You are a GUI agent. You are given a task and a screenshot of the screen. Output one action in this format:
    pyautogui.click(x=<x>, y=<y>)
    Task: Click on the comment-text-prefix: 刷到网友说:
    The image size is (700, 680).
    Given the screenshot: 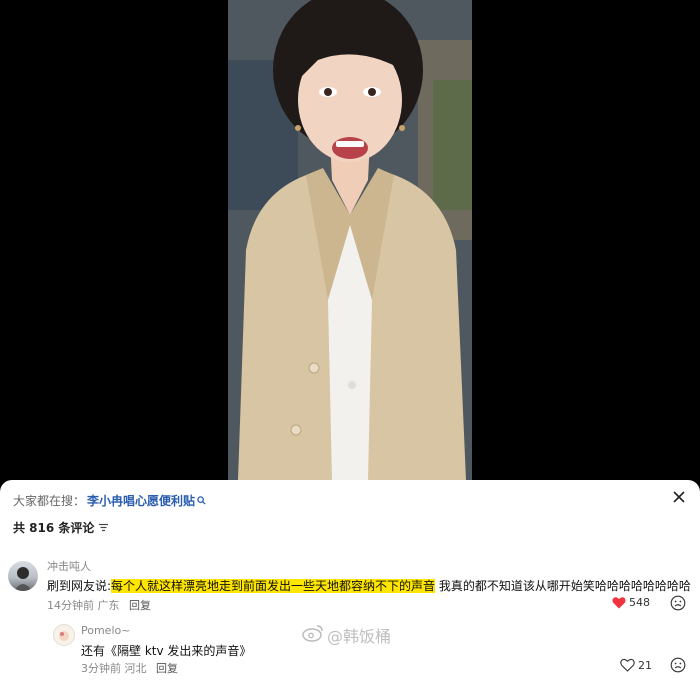 What is the action you would take?
    pyautogui.click(x=79, y=586)
    